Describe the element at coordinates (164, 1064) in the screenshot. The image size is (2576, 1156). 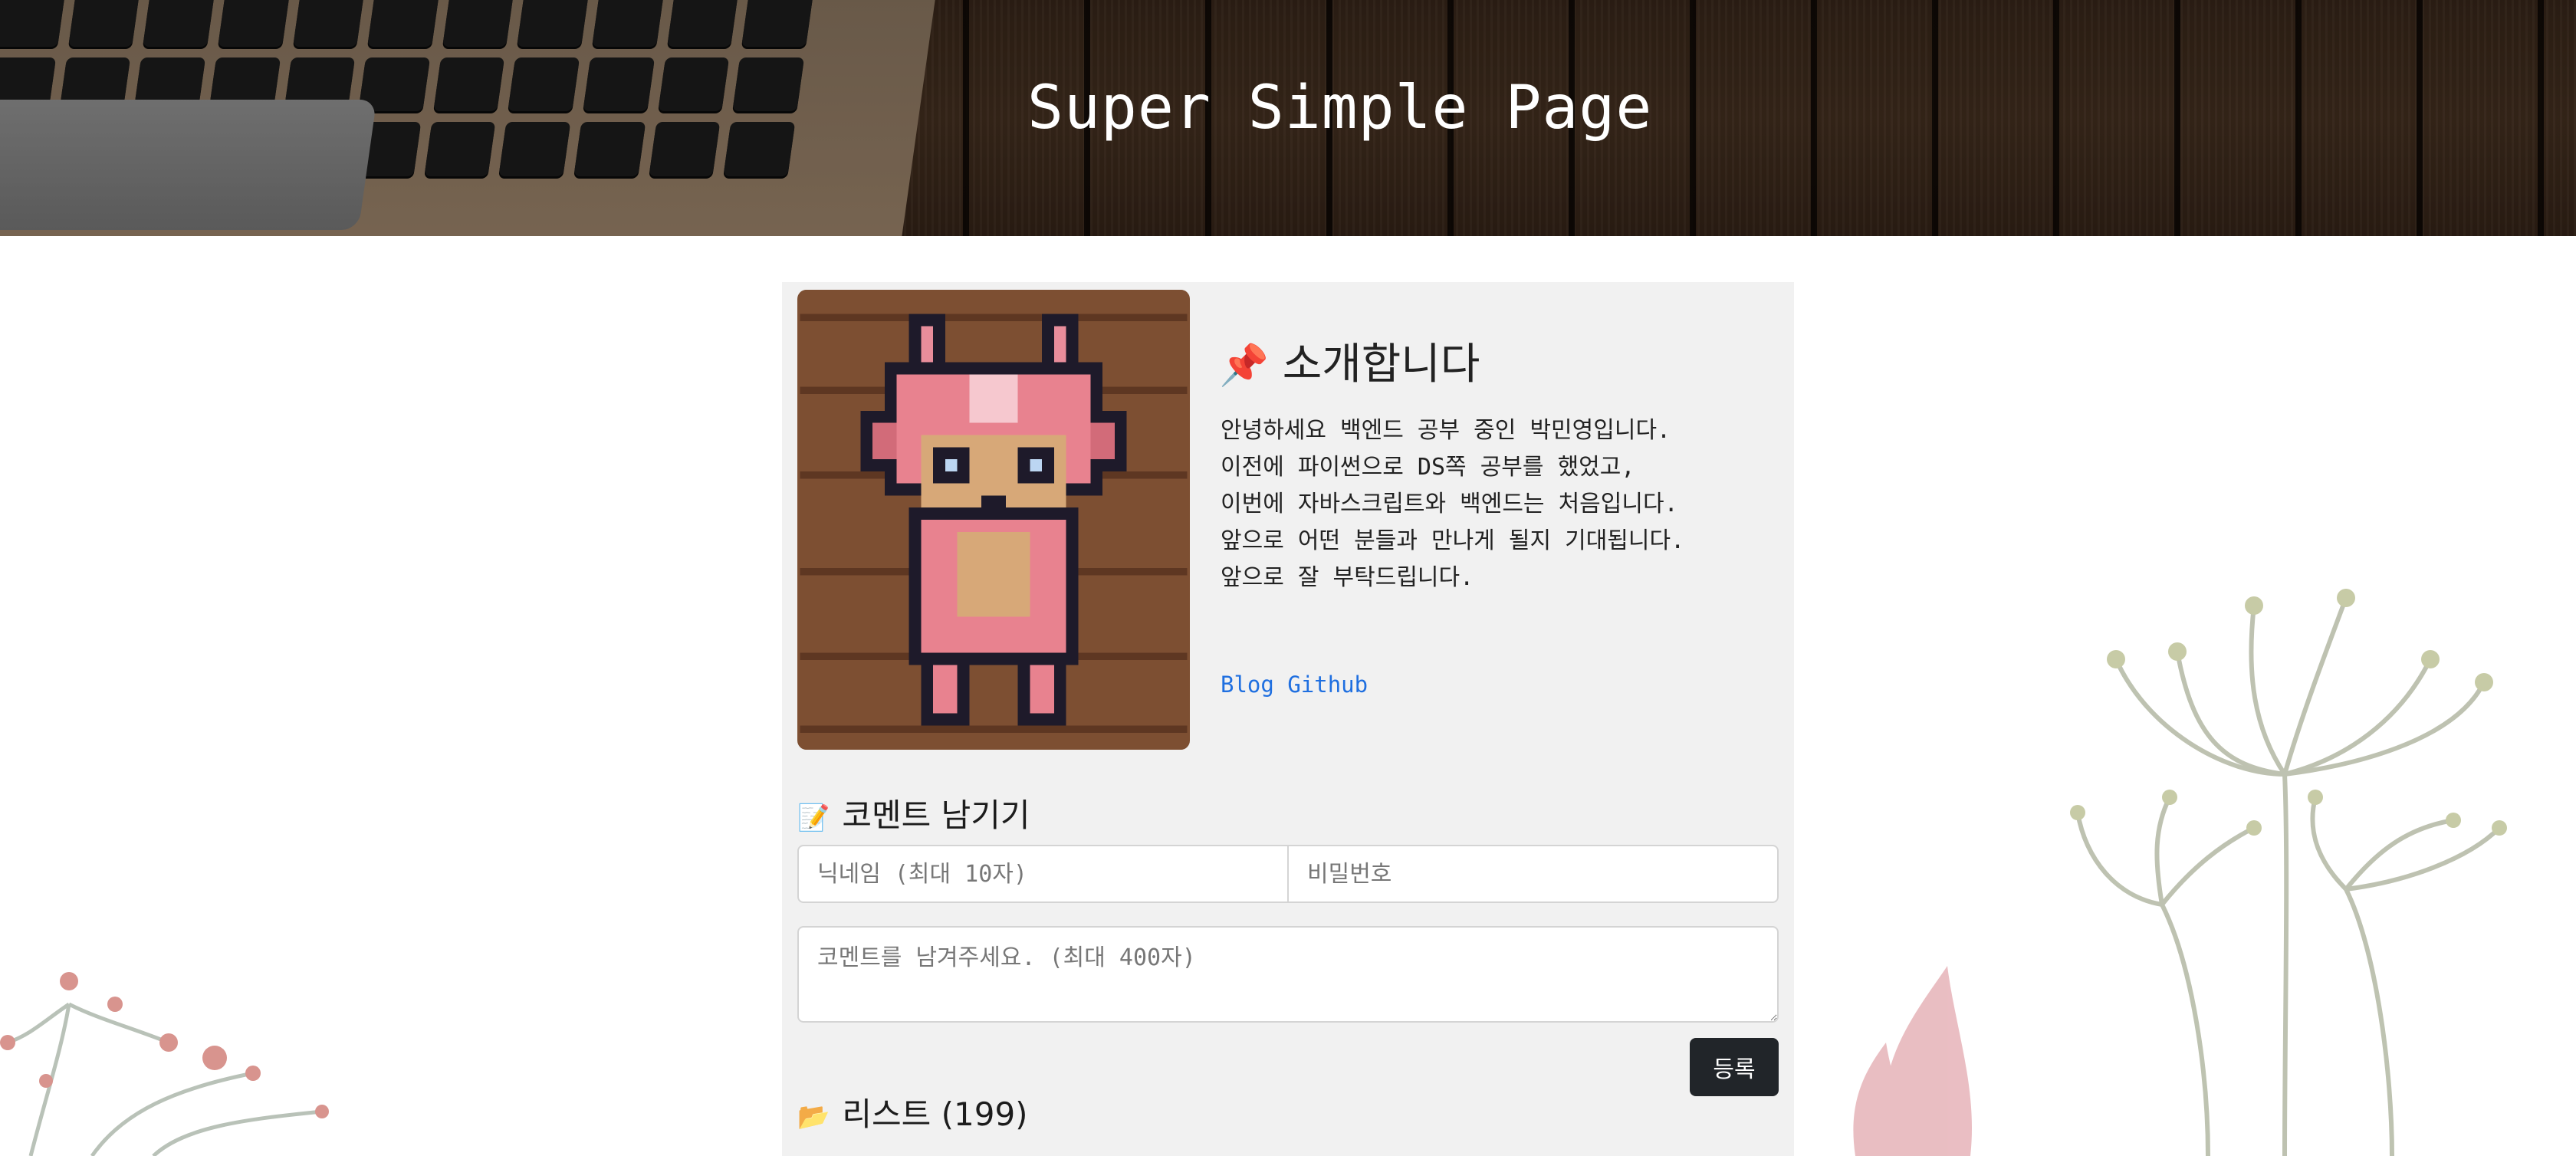
I see `flower-illustration-left` at that location.